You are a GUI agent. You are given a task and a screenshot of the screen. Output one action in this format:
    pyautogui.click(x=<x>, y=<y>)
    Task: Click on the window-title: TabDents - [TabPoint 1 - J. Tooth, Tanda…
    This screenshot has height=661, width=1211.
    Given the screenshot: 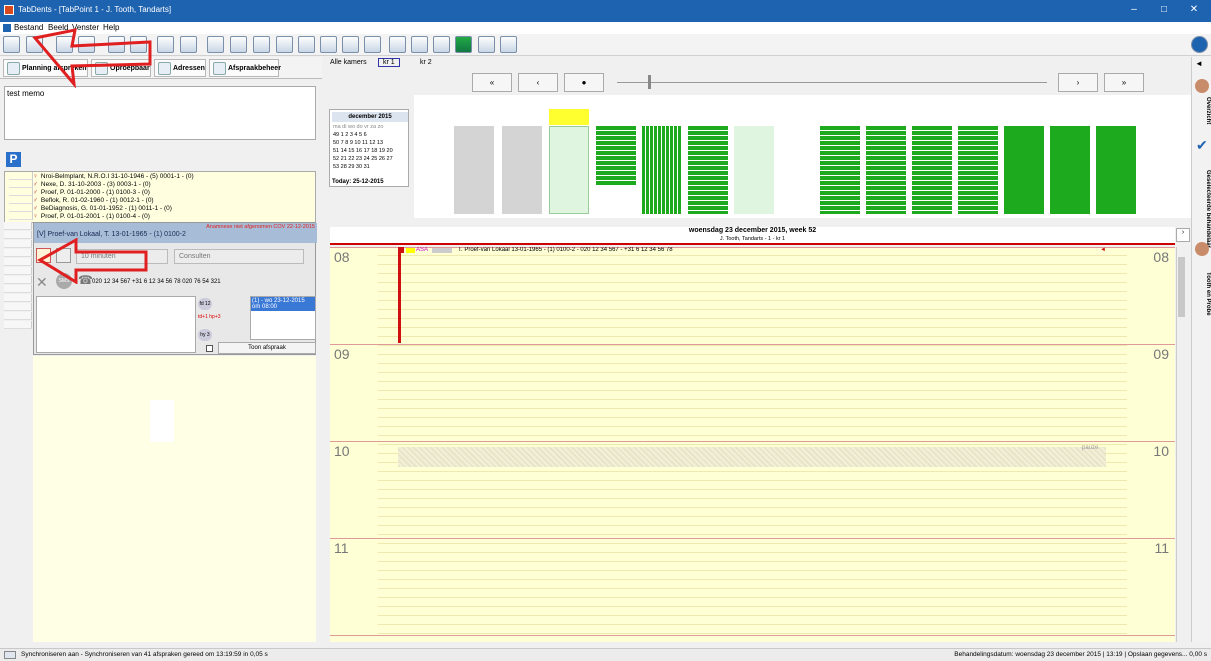 What is the action you would take?
    pyautogui.click(x=95, y=9)
    